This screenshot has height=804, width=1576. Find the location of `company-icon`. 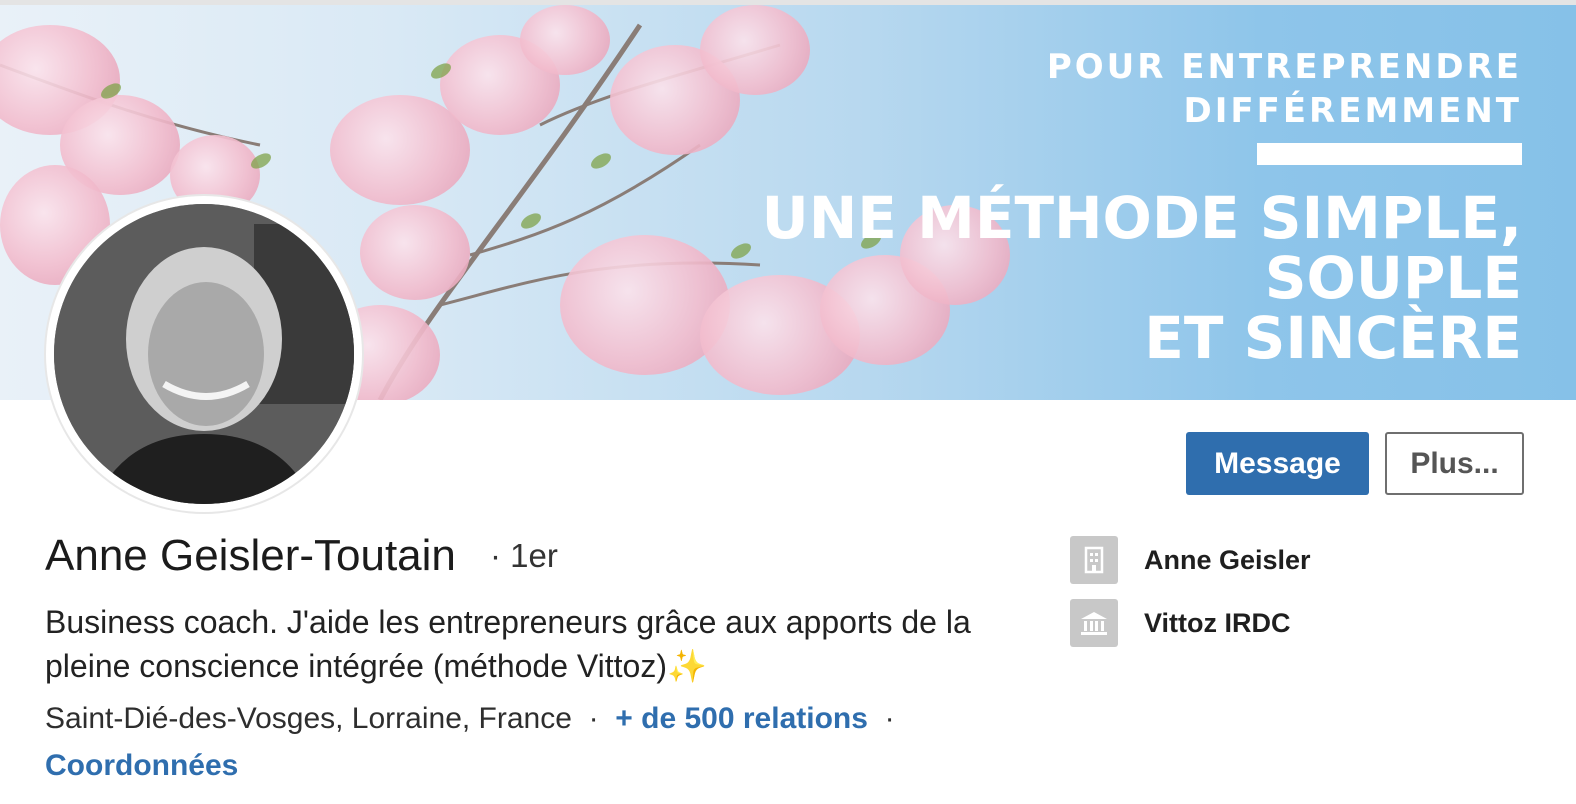

company-icon is located at coordinates (1094, 560).